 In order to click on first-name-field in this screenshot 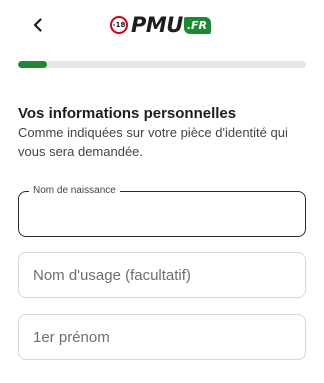, I will do `click(162, 337)`.